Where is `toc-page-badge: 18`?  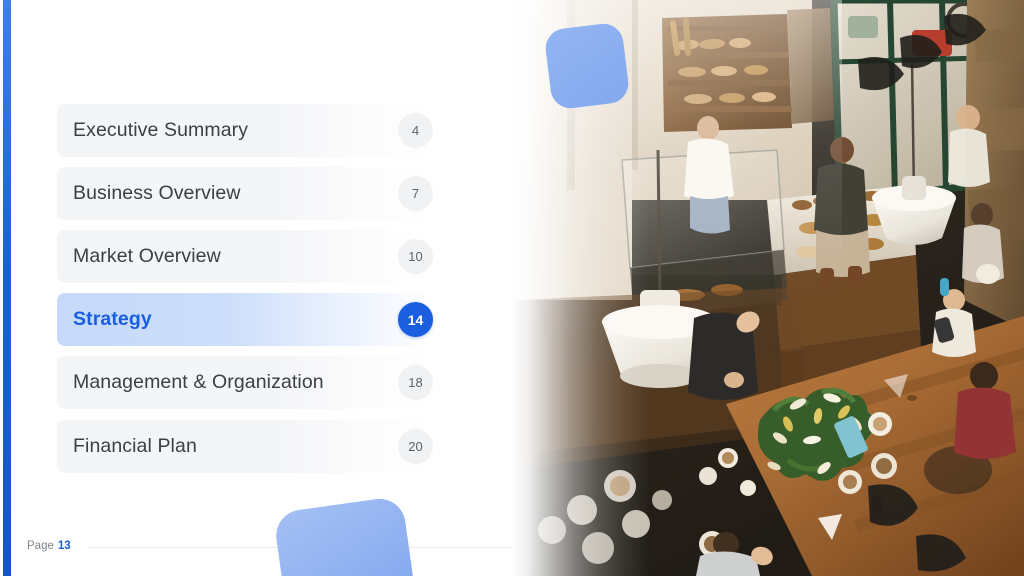 toc-page-badge: 18 is located at coordinates (415, 382).